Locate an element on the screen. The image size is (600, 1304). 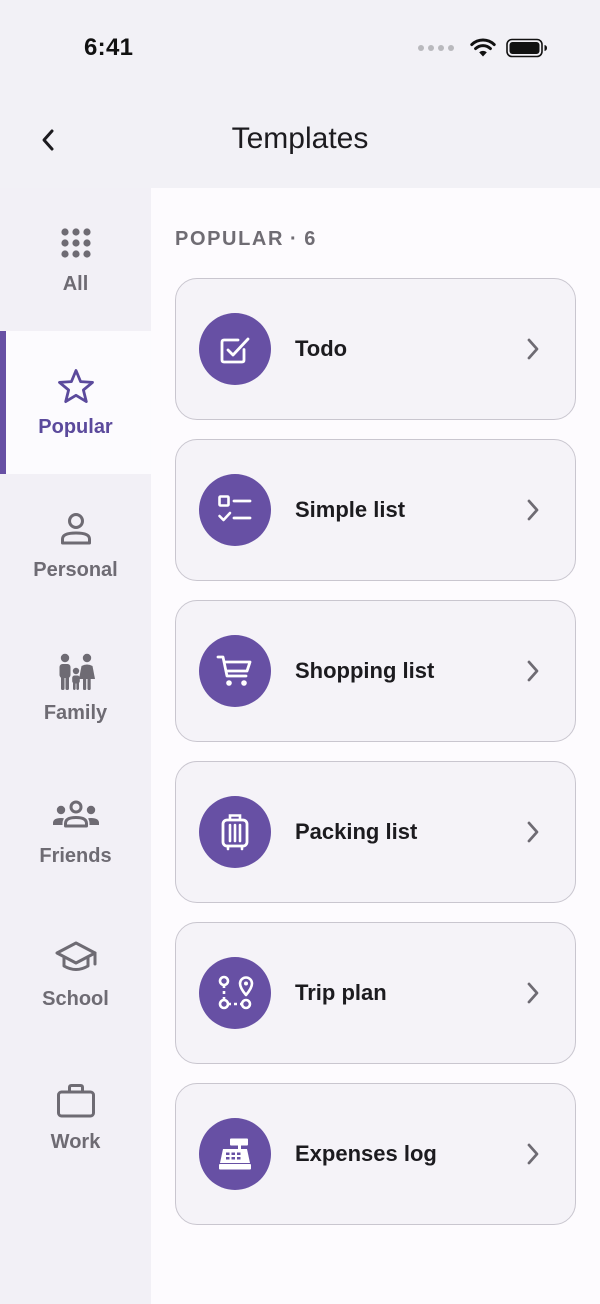
school-icon is located at coordinates (76, 958).